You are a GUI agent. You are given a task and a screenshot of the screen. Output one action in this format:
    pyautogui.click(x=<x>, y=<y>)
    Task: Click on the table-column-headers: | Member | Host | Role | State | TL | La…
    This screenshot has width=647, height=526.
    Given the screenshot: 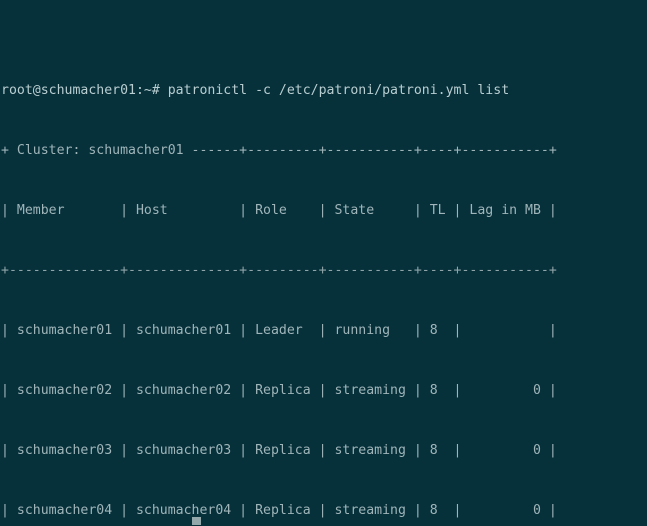 What is the action you would take?
    pyautogui.click(x=279, y=210)
    